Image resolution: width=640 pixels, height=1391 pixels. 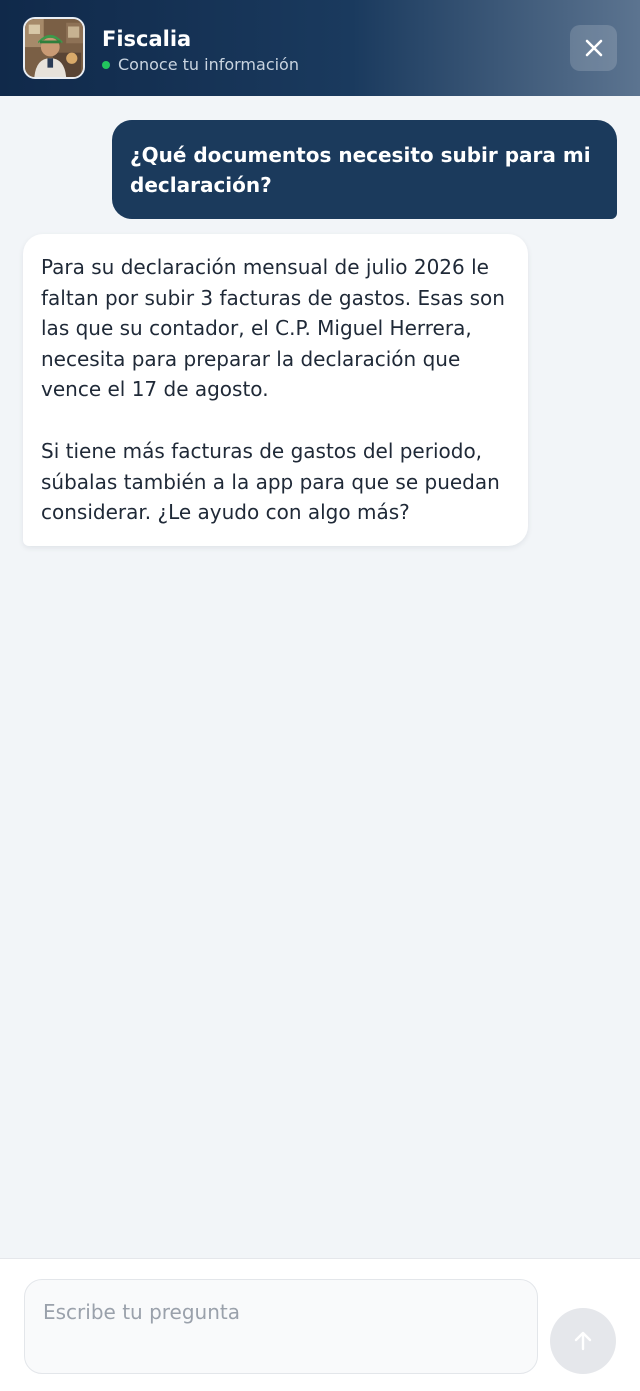 I want to click on composer, so click(x=320, y=1324).